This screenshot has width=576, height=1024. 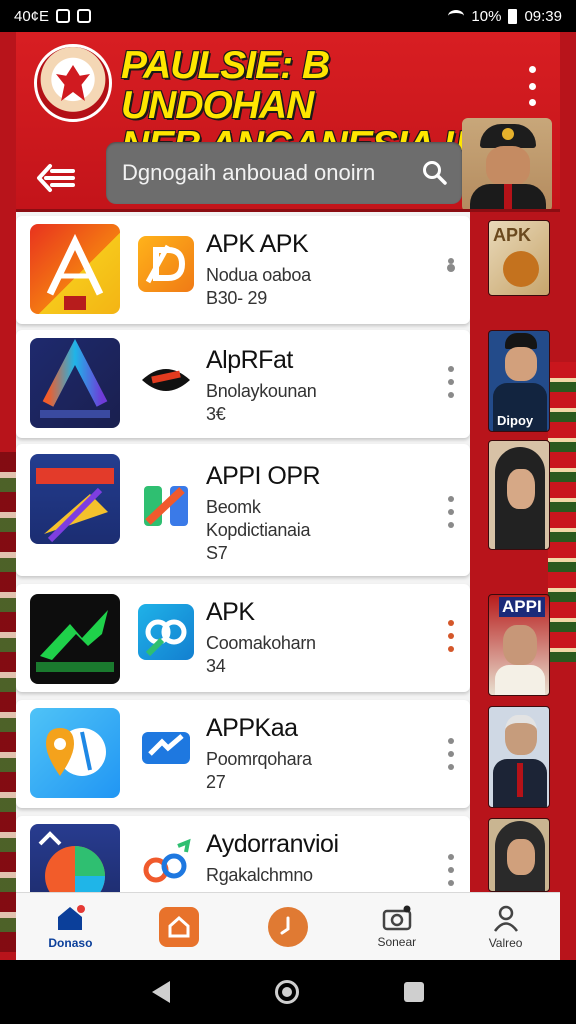 I want to click on search-icon, so click(x=435, y=173).